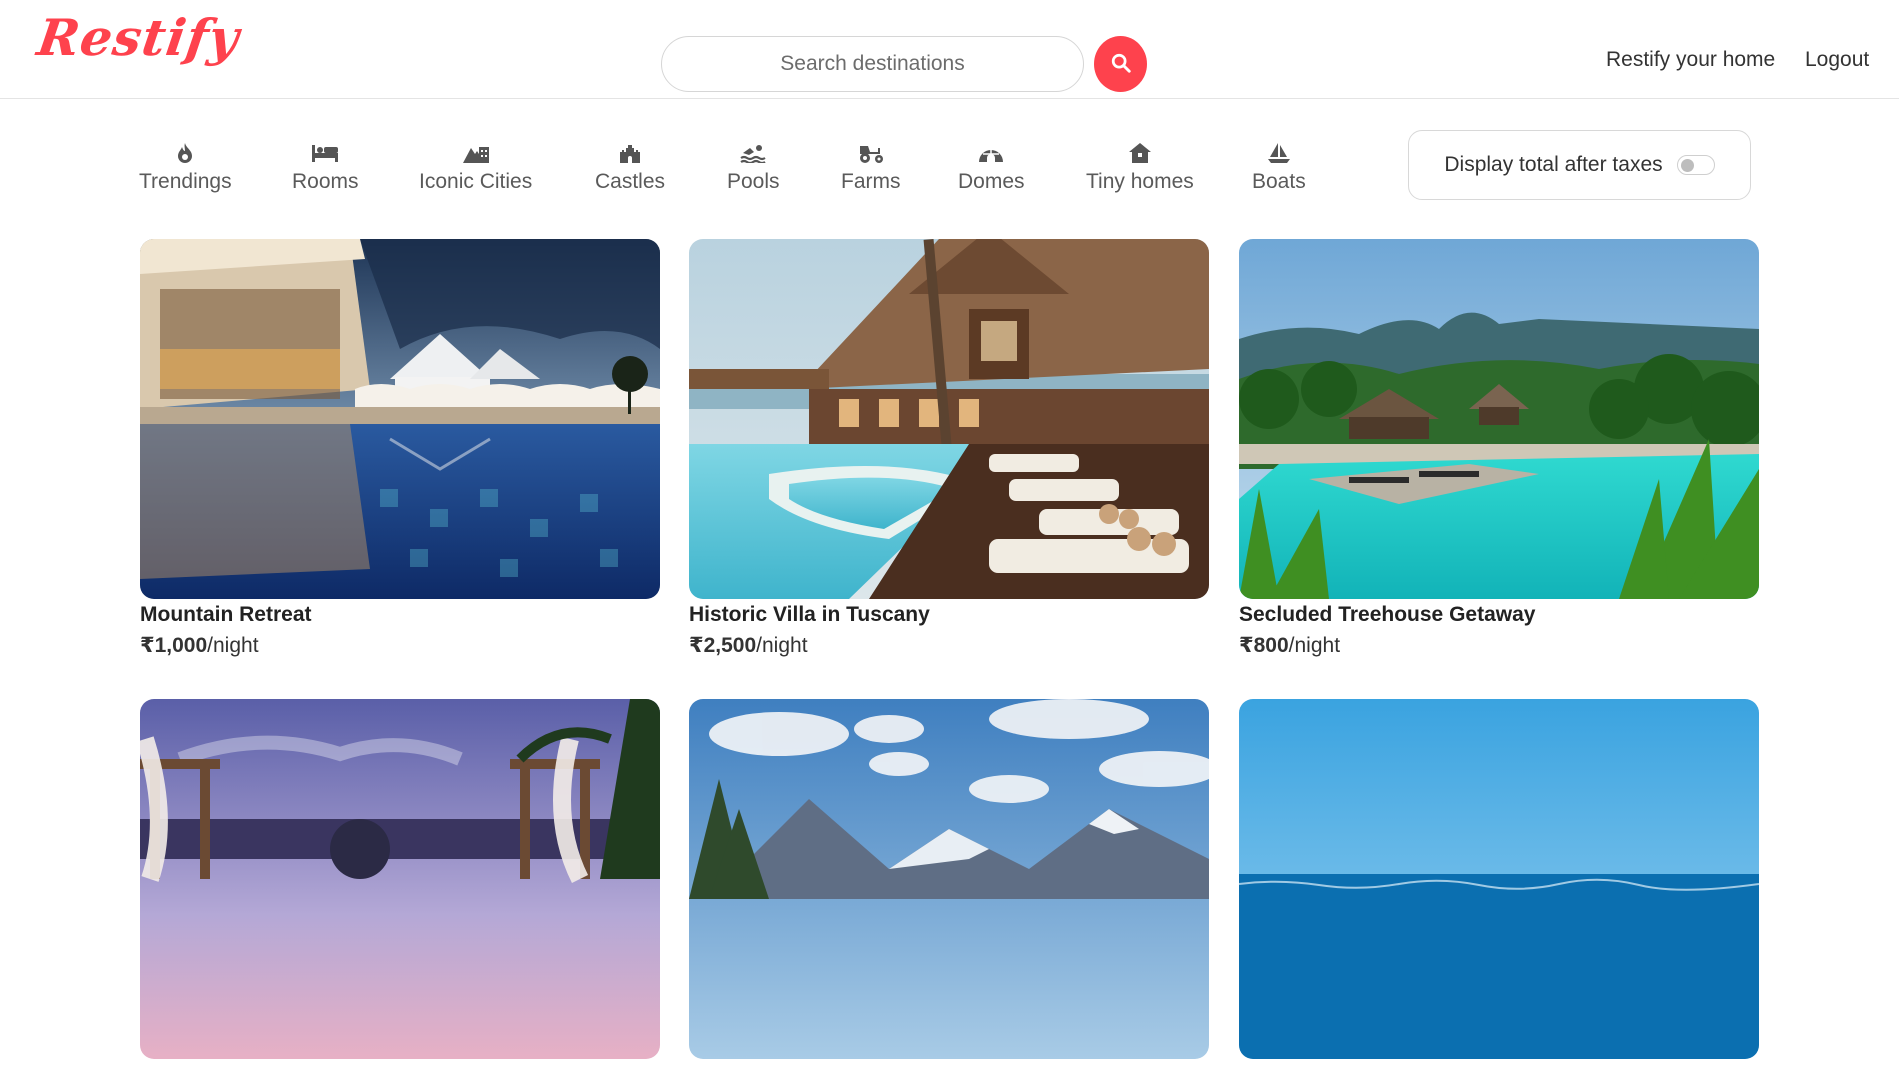 The height and width of the screenshot is (1065, 1899). What do you see at coordinates (991, 167) in the screenshot?
I see `filter-domes: Domes` at bounding box center [991, 167].